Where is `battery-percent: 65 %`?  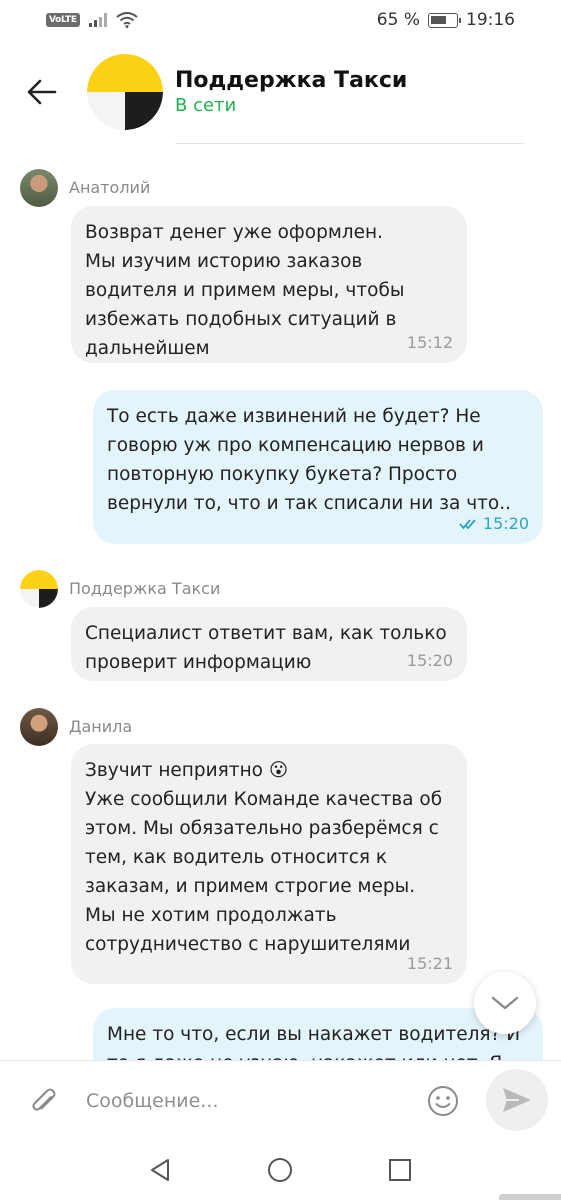
battery-percent: 65 % is located at coordinates (398, 20).